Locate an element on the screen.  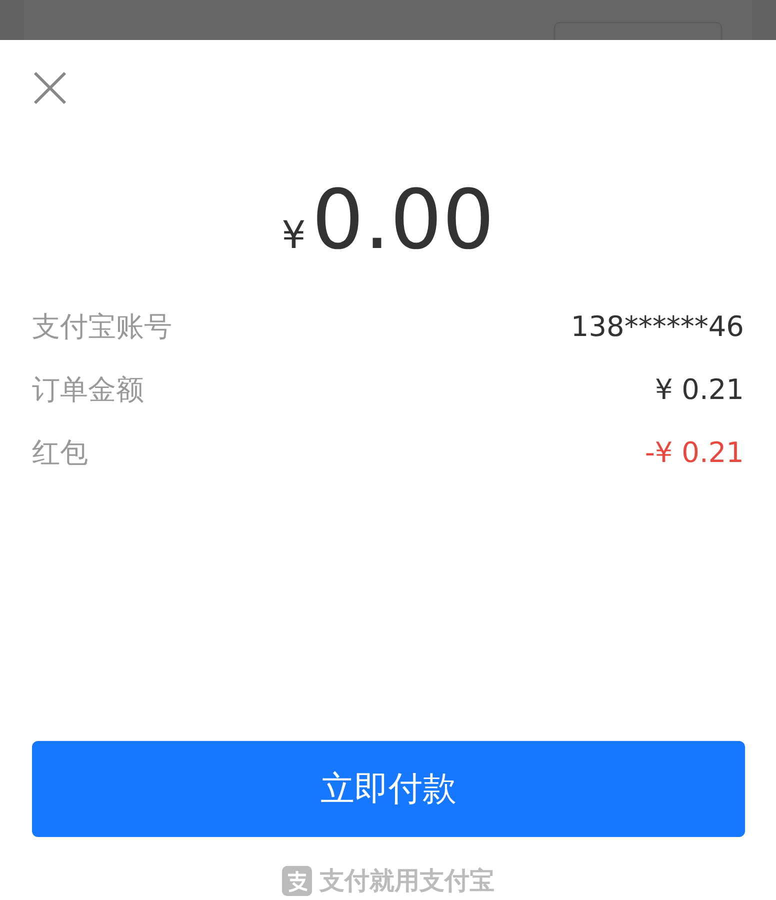
amount-value: 0.00 is located at coordinates (403, 221).